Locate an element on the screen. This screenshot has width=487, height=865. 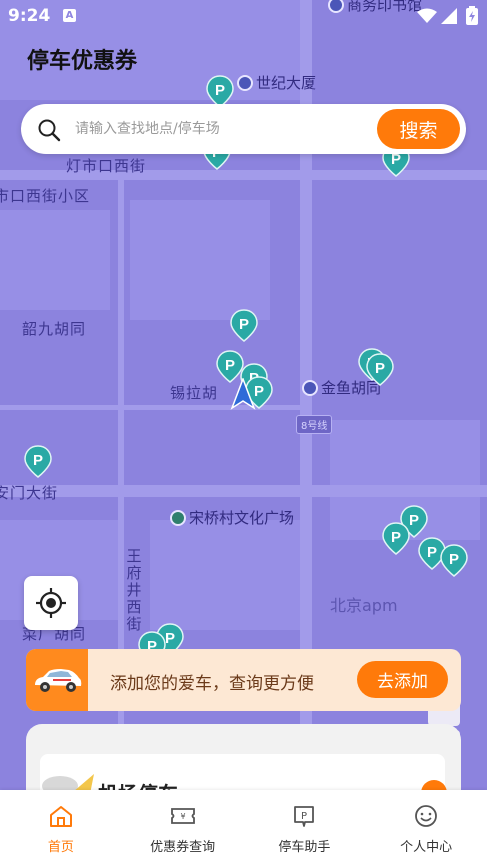
parking-icon: P is located at coordinates (304, 816).